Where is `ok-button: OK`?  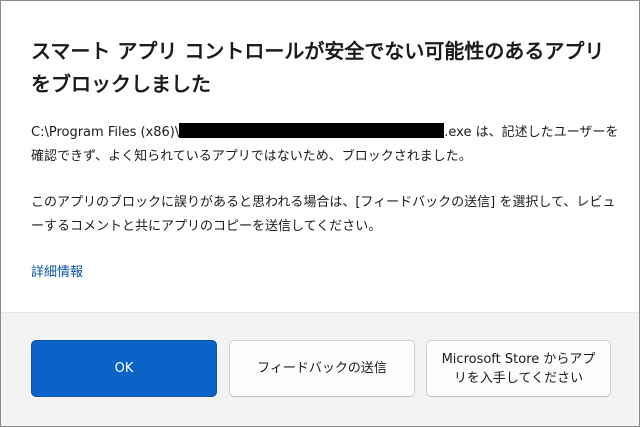 ok-button: OK is located at coordinates (124, 368).